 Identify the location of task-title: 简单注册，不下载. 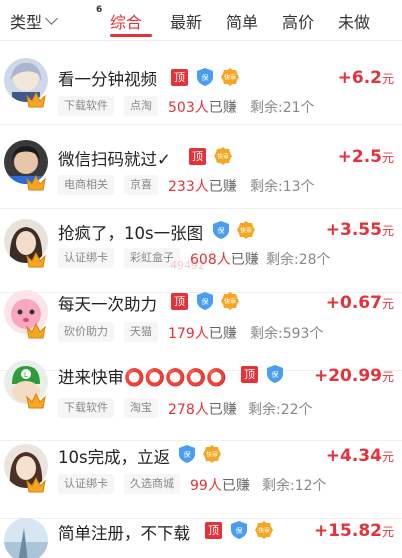
(124, 533).